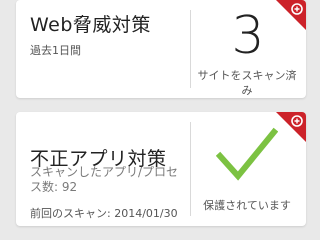  What do you see at coordinates (247, 154) in the screenshot?
I see `checkmark-icon` at bounding box center [247, 154].